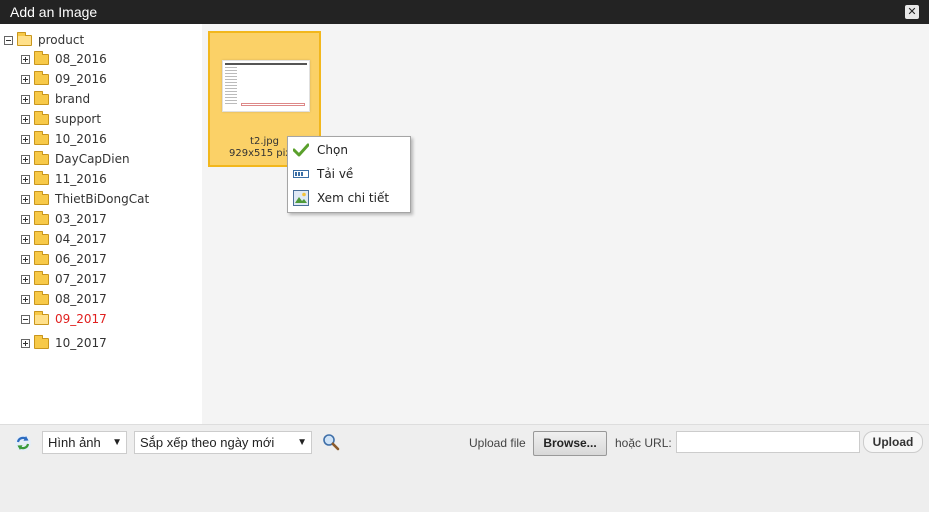  What do you see at coordinates (92, 159) in the screenshot?
I see `tree-item-label: DayCapDien` at bounding box center [92, 159].